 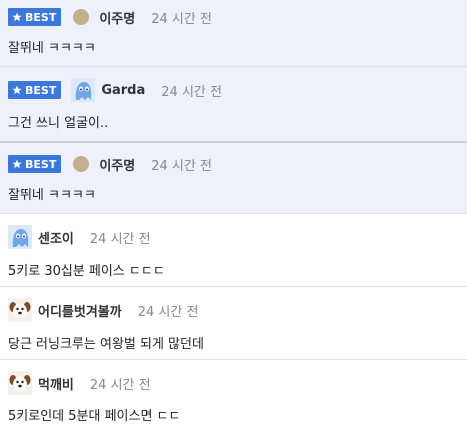 What do you see at coordinates (56, 237) in the screenshot?
I see `nickname: 센조이` at bounding box center [56, 237].